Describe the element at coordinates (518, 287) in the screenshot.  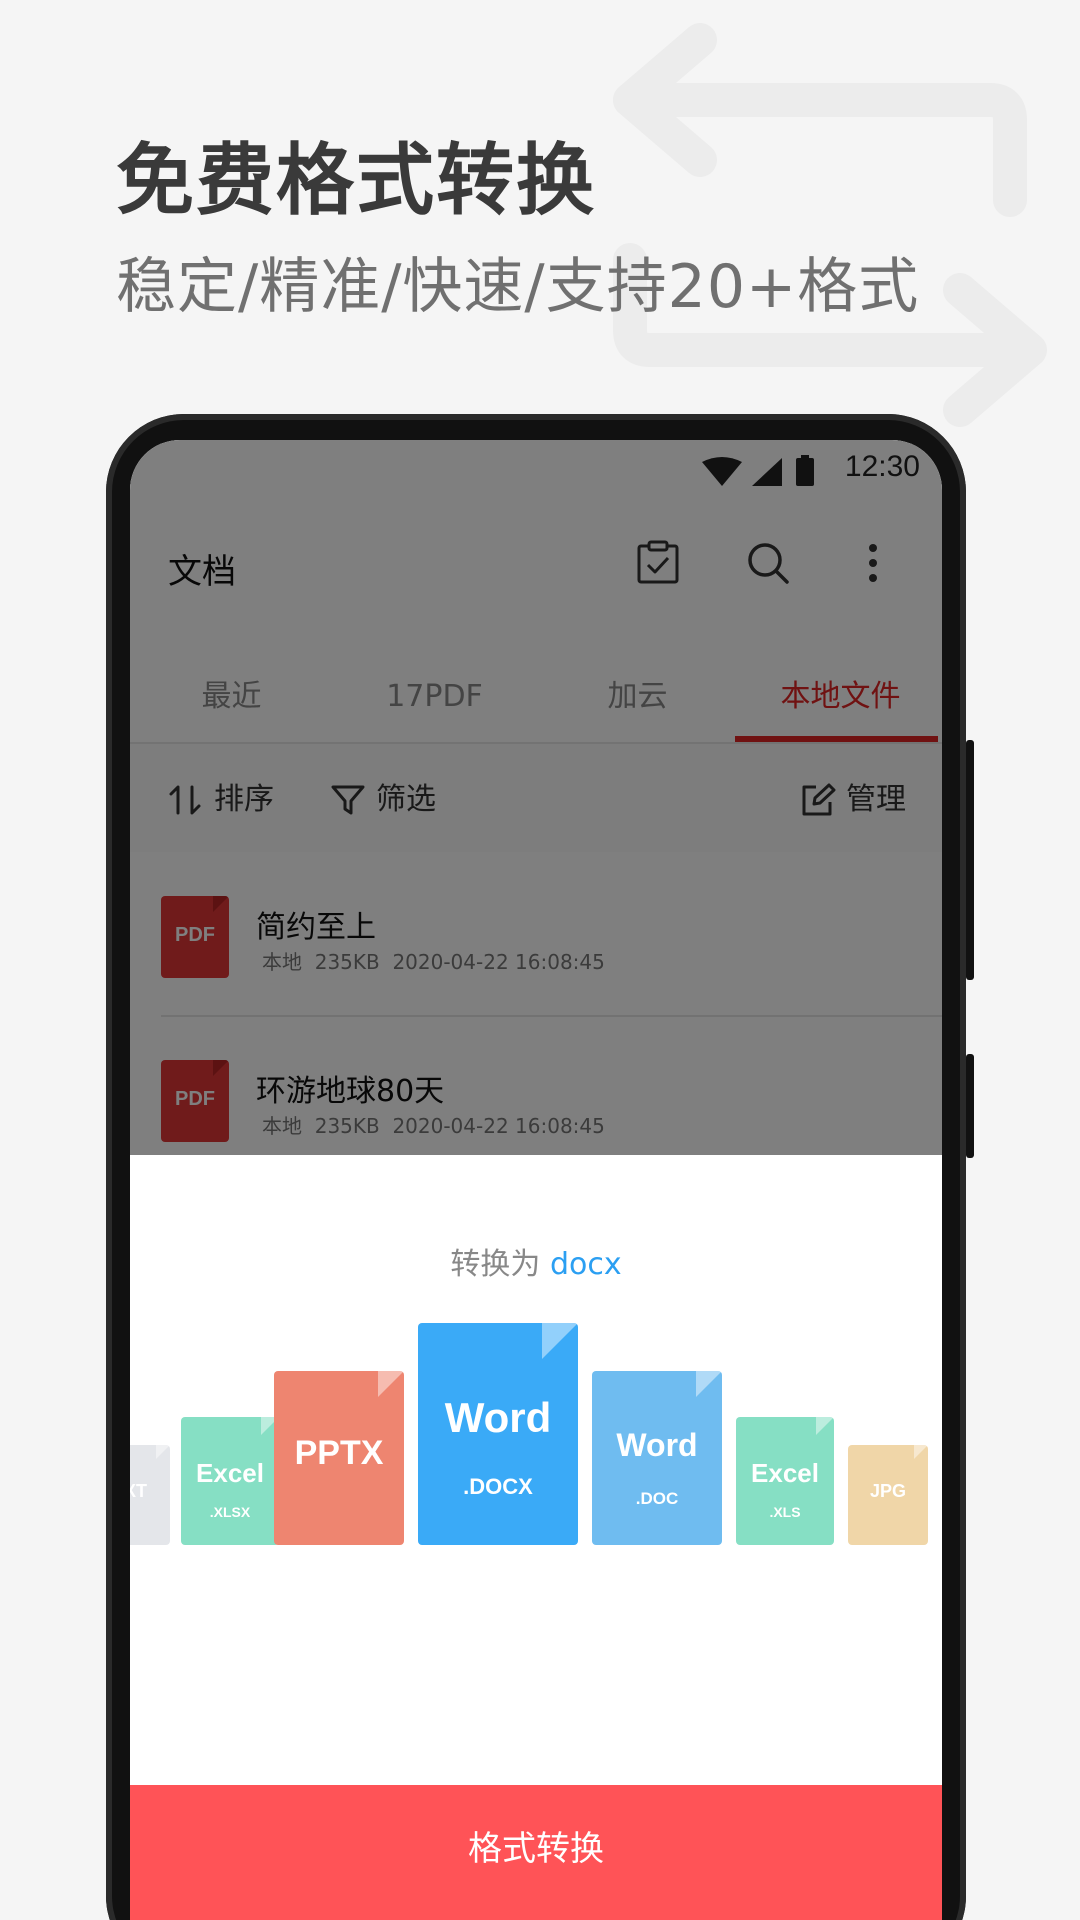
I see `promo-subline: 稳定/精准/快速/支持20+格式` at that location.